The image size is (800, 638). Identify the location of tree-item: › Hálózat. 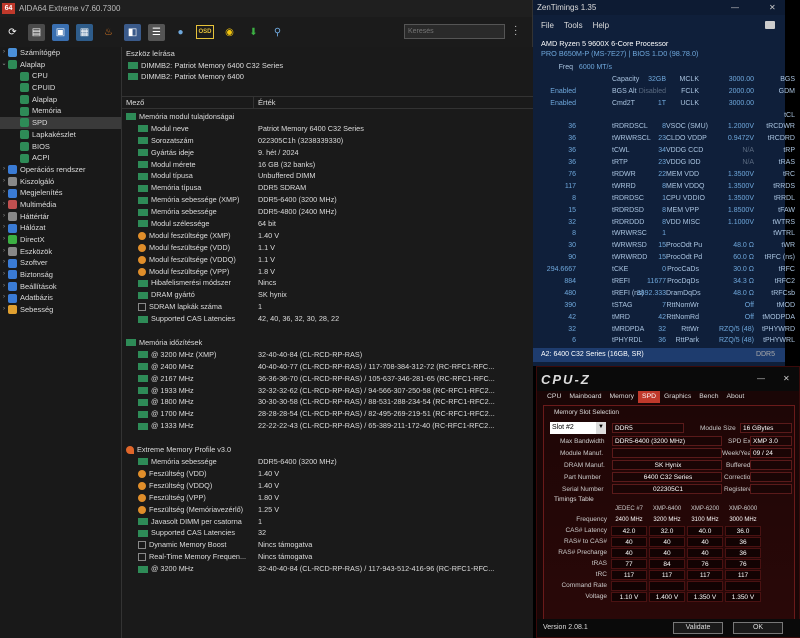
(60, 228).